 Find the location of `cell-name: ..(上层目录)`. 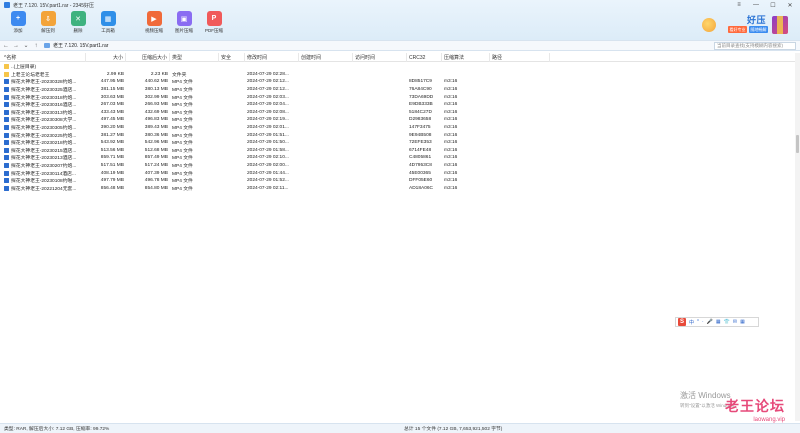

cell-name: ..(上层目录) is located at coordinates (44, 67).